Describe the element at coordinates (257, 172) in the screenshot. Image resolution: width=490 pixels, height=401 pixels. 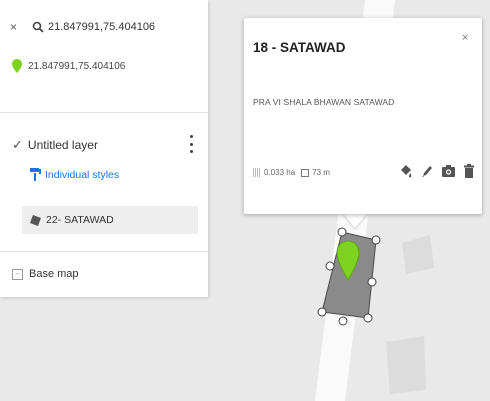
I see `area-icon` at that location.